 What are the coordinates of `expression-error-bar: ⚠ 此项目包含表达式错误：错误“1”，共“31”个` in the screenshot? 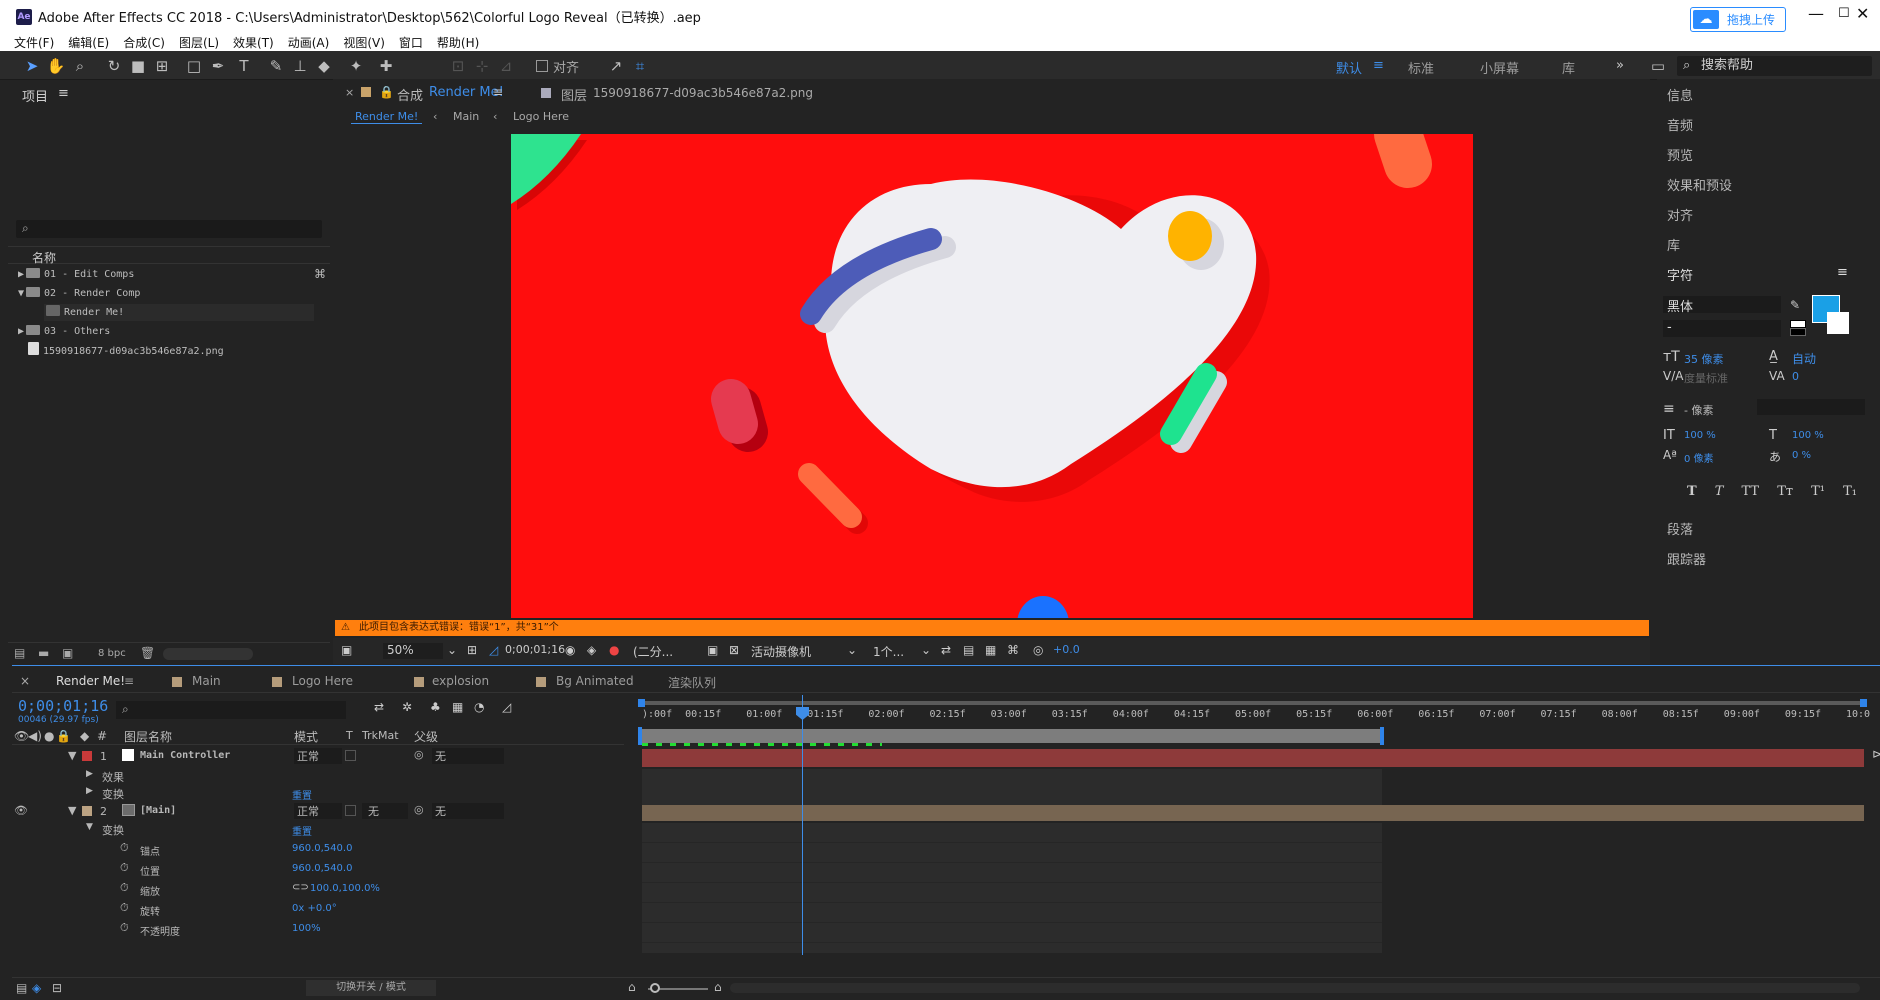 It's located at (992, 628).